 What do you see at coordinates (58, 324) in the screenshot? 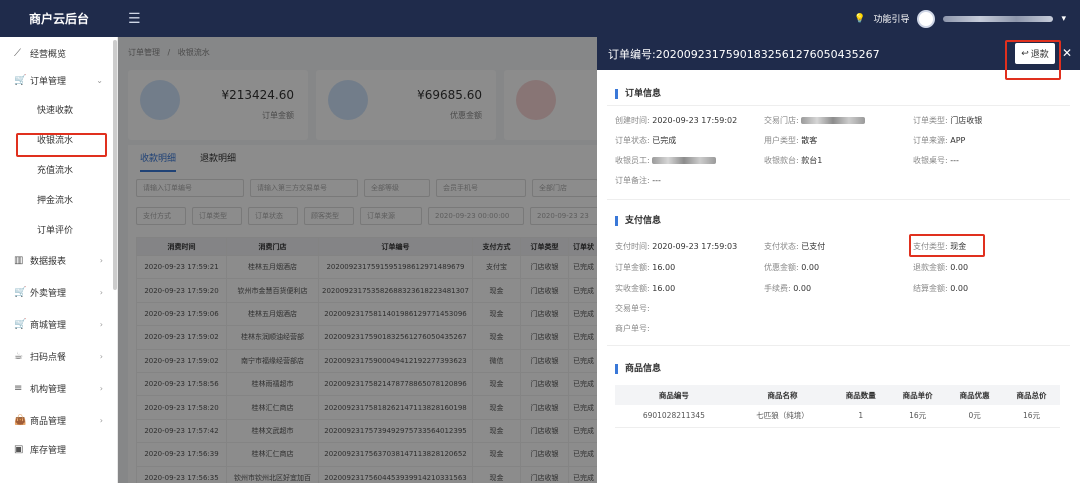
I see `sidebar-item-mall: 🛒 商城管理 ›` at bounding box center [58, 324].